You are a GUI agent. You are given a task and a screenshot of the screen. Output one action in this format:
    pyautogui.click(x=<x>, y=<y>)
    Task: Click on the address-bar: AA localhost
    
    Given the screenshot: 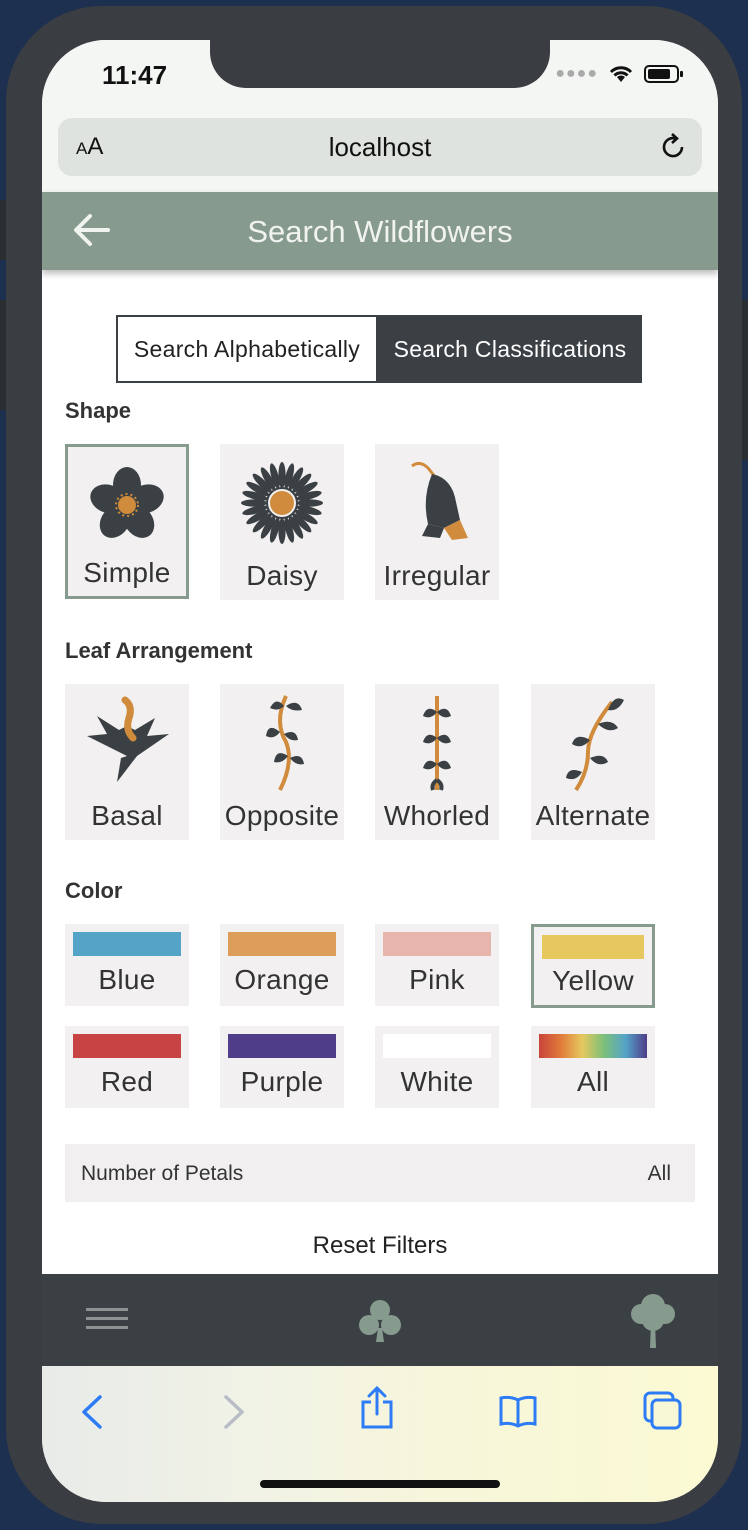 What is the action you would take?
    pyautogui.click(x=380, y=147)
    